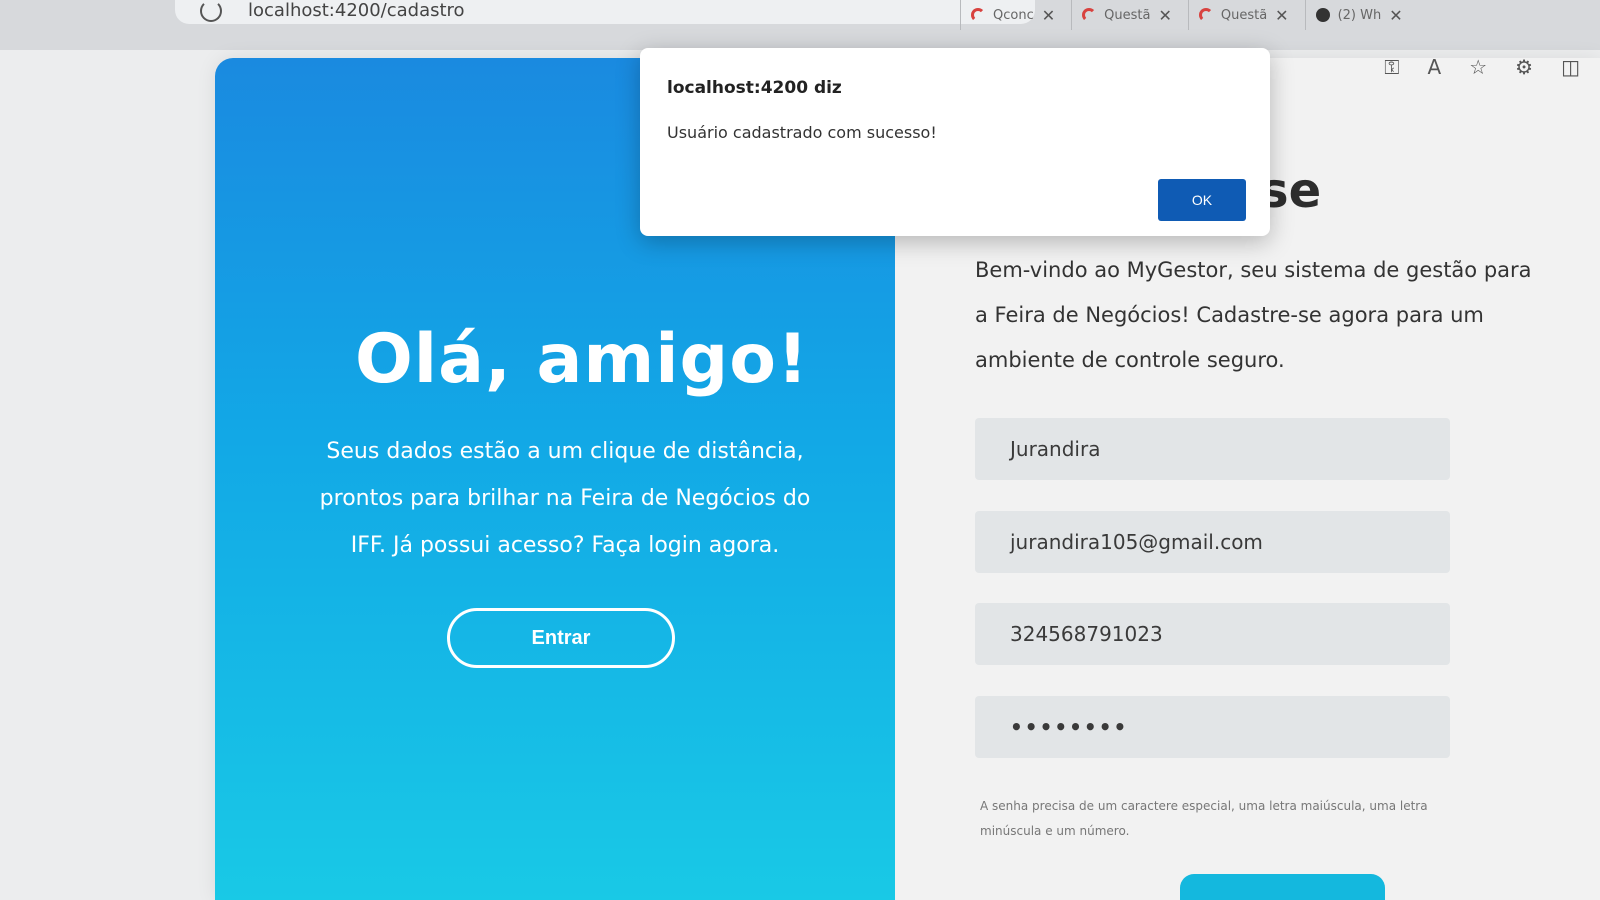  I want to click on tab-whatsapp: (2) Wh ✕, so click(1358, 15).